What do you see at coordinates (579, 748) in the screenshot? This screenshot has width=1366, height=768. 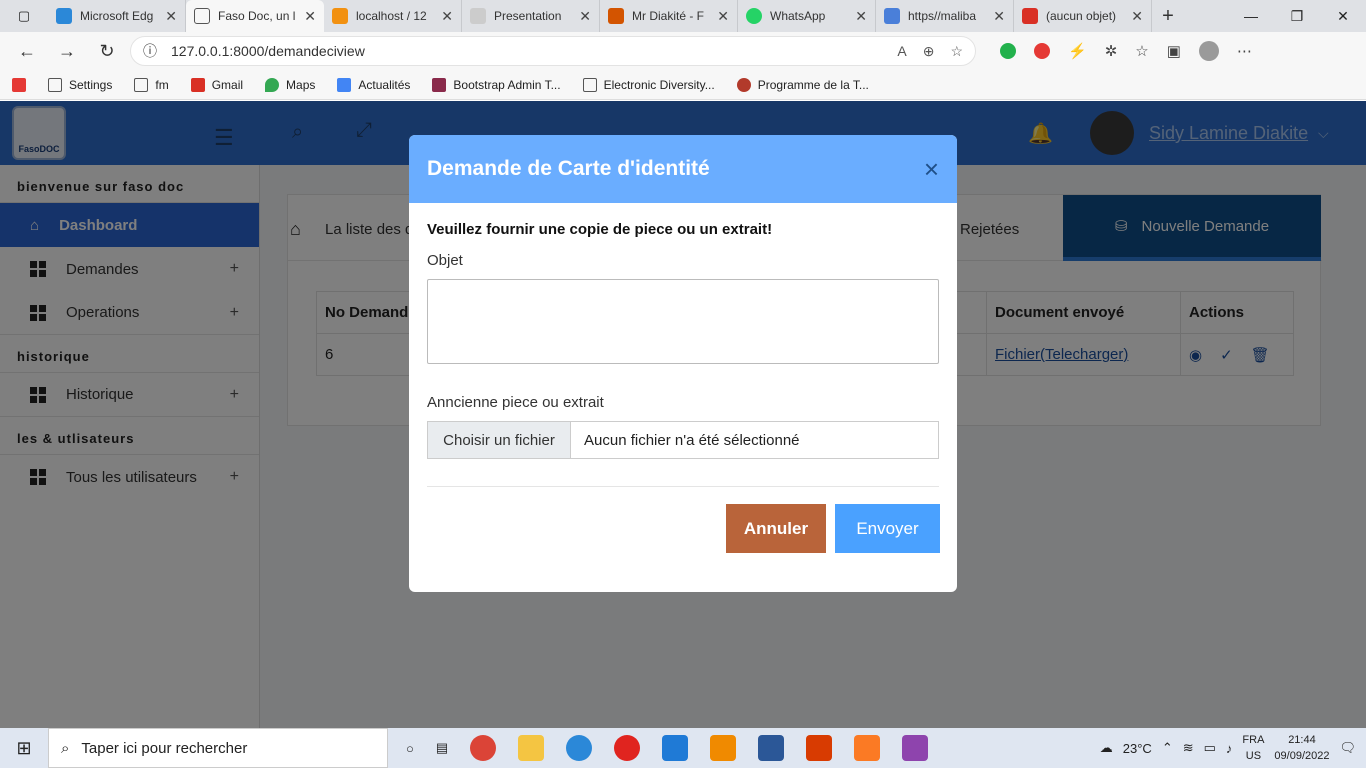 I see `edge-icon` at bounding box center [579, 748].